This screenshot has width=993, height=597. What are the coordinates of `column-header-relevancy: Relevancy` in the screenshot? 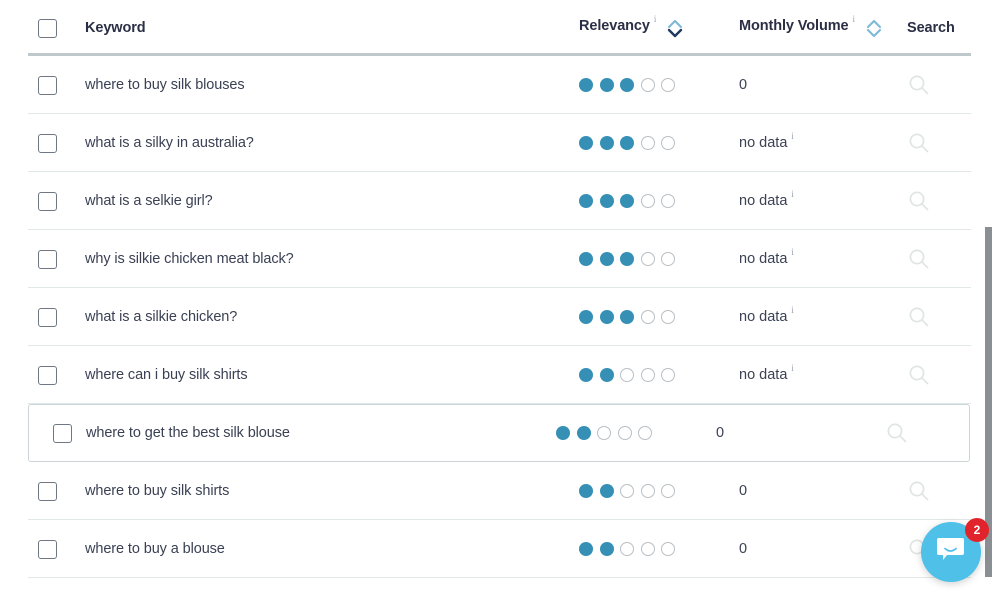 It's located at (614, 25).